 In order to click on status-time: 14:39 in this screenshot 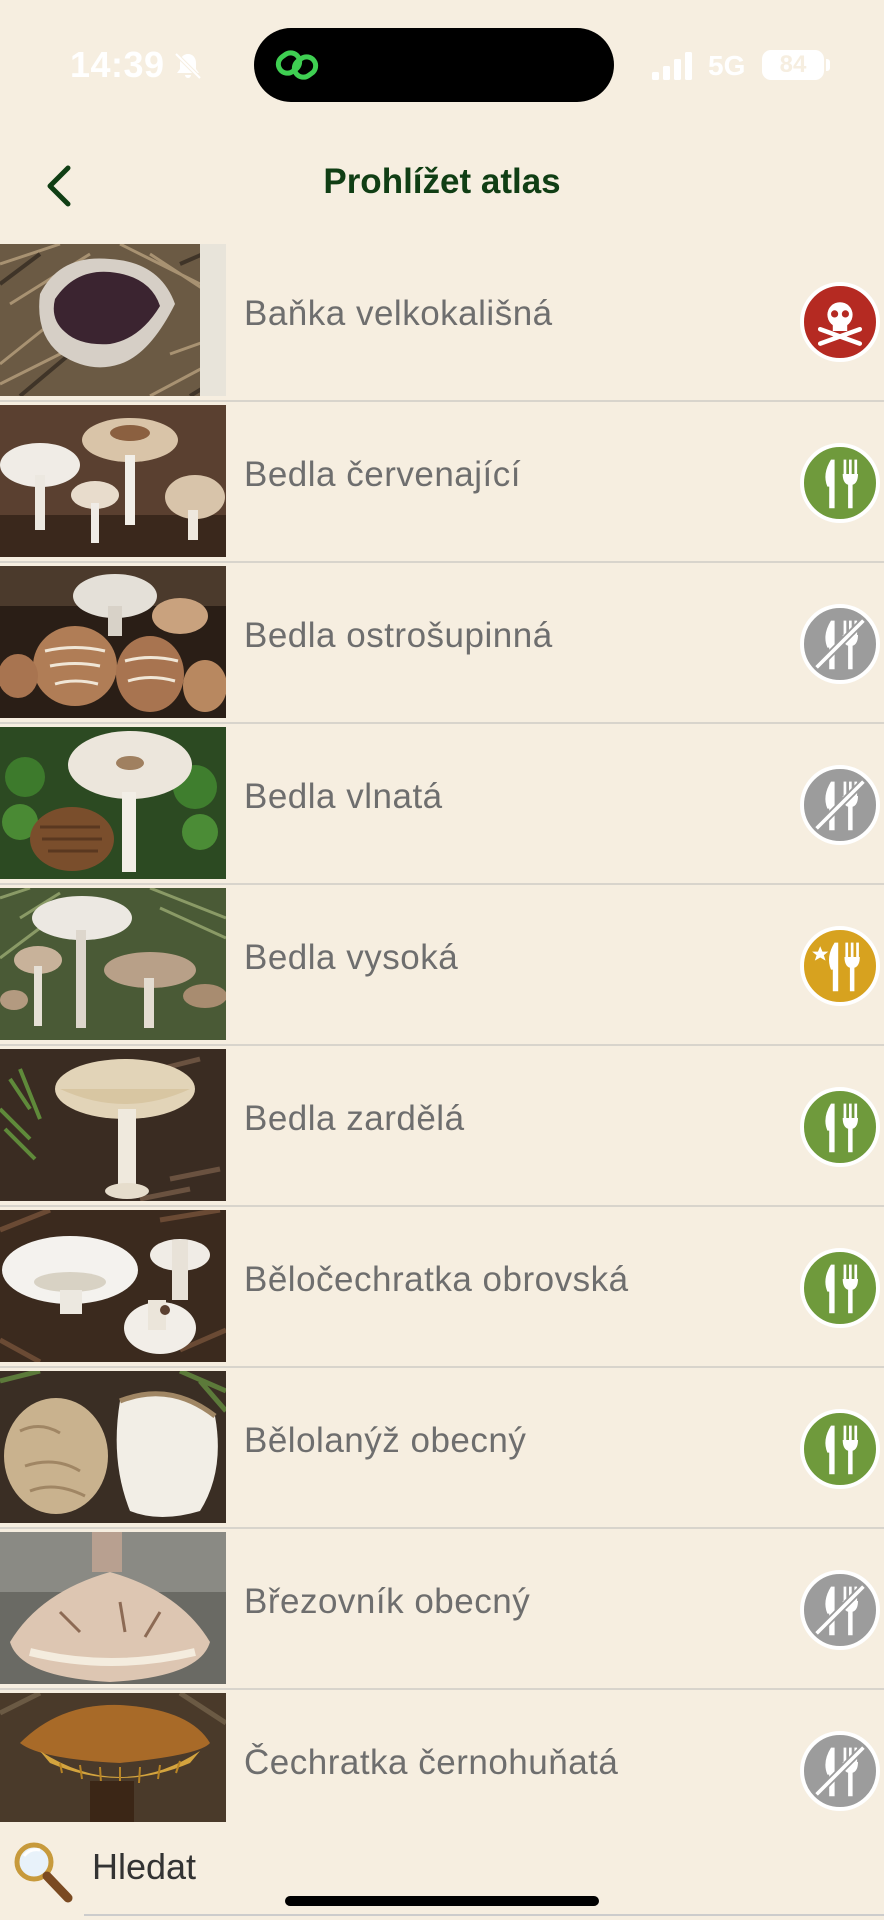, I will do `click(117, 64)`.